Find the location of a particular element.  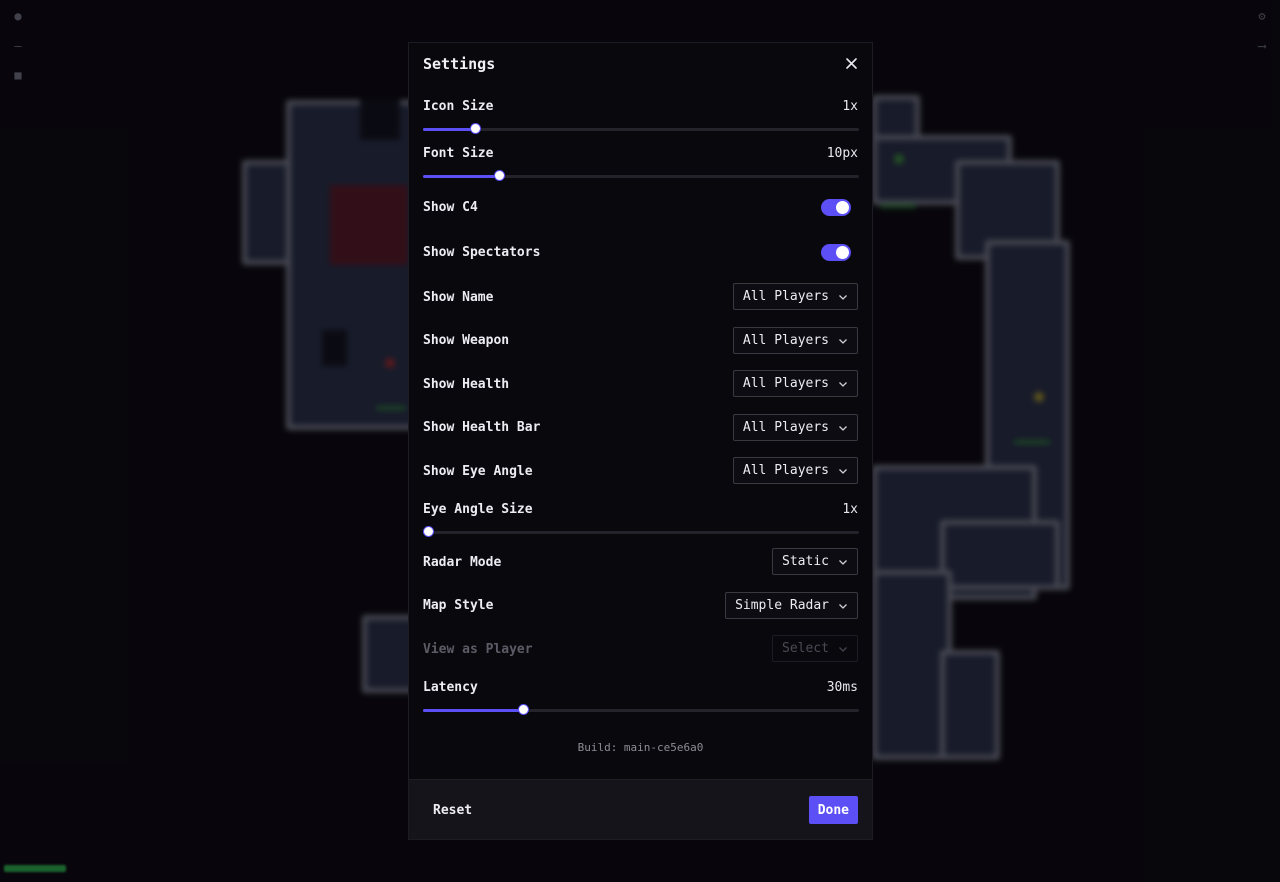

show-name-select: All Players is located at coordinates (795, 296).